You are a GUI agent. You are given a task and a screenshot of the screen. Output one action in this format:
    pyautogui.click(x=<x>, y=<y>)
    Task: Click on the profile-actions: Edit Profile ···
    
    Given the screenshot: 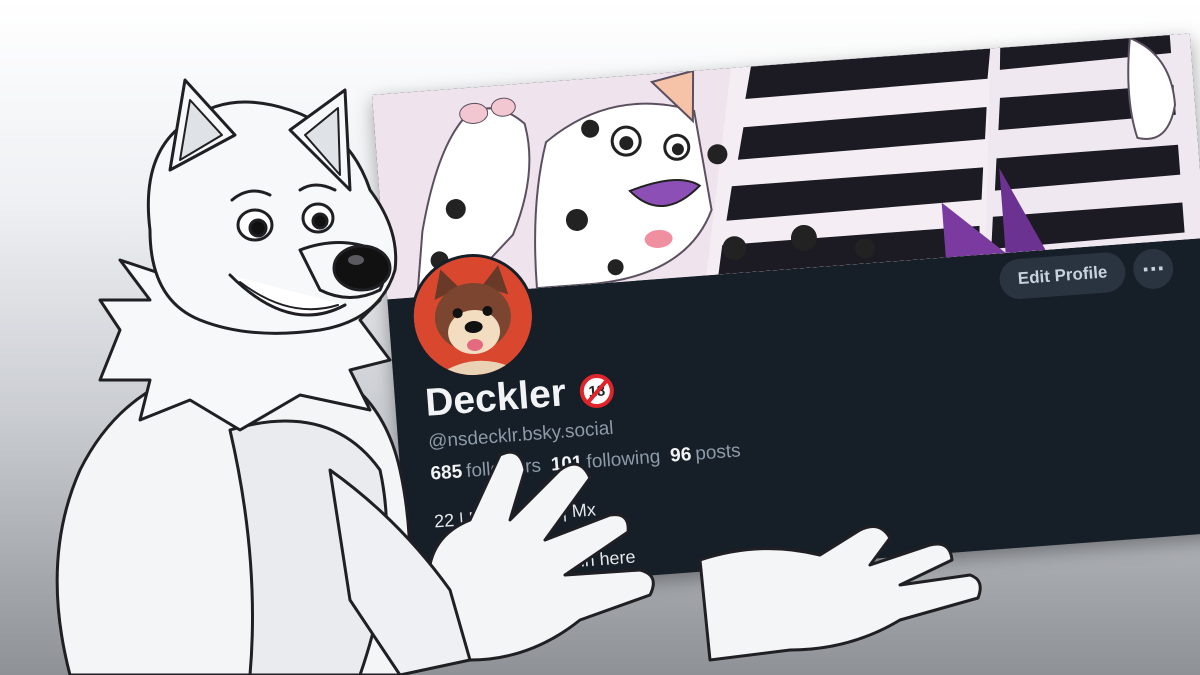 What is the action you would take?
    pyautogui.click(x=1086, y=274)
    